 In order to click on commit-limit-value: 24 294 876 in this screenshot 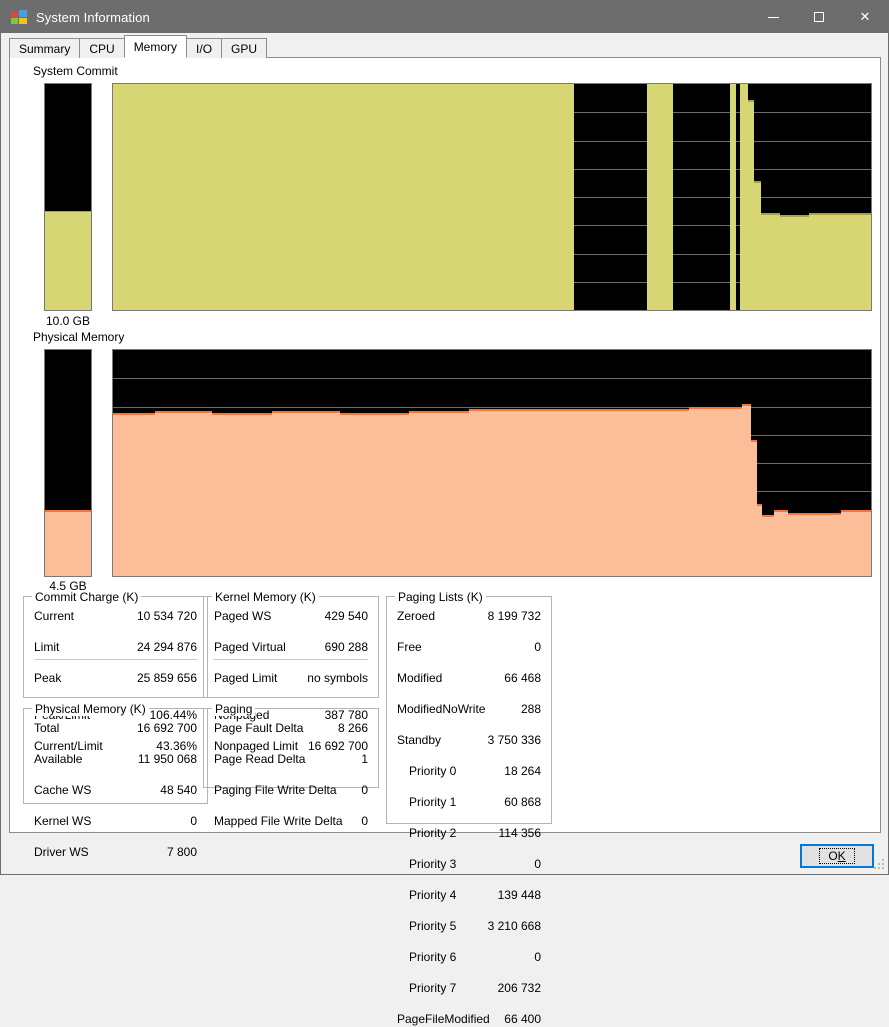, I will do `click(167, 647)`.